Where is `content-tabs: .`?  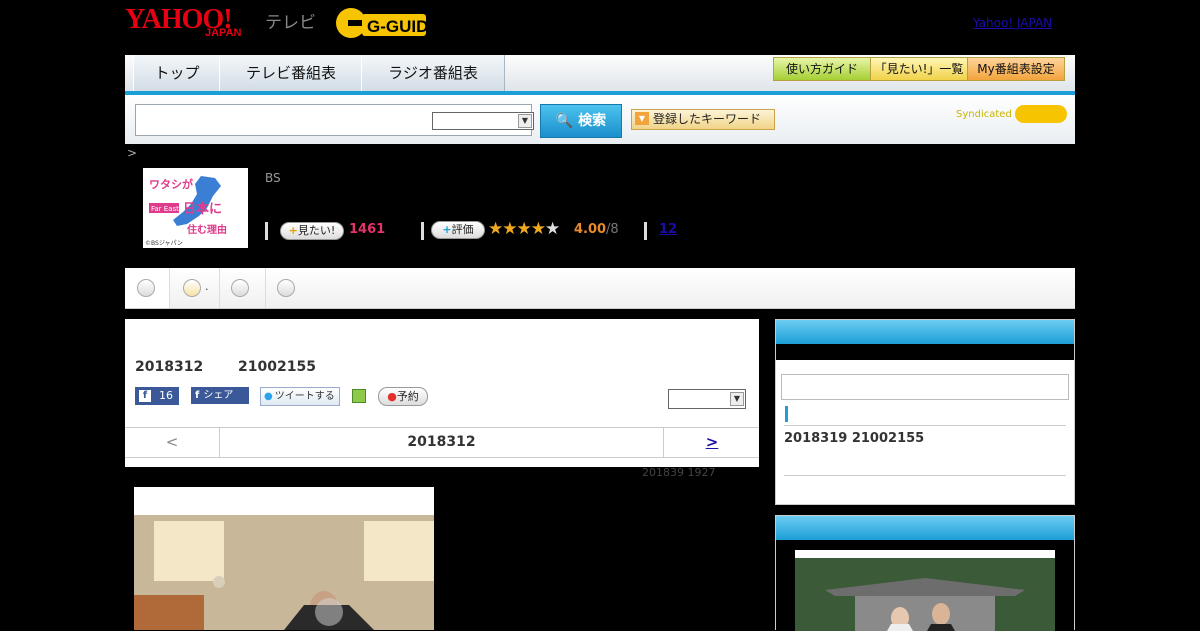 content-tabs: . is located at coordinates (600, 288).